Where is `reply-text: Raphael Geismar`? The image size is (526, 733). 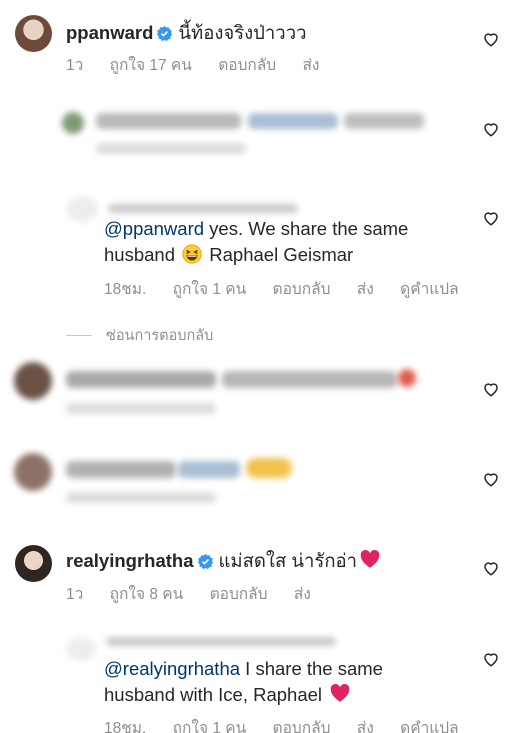 reply-text: Raphael Geismar is located at coordinates (279, 254).